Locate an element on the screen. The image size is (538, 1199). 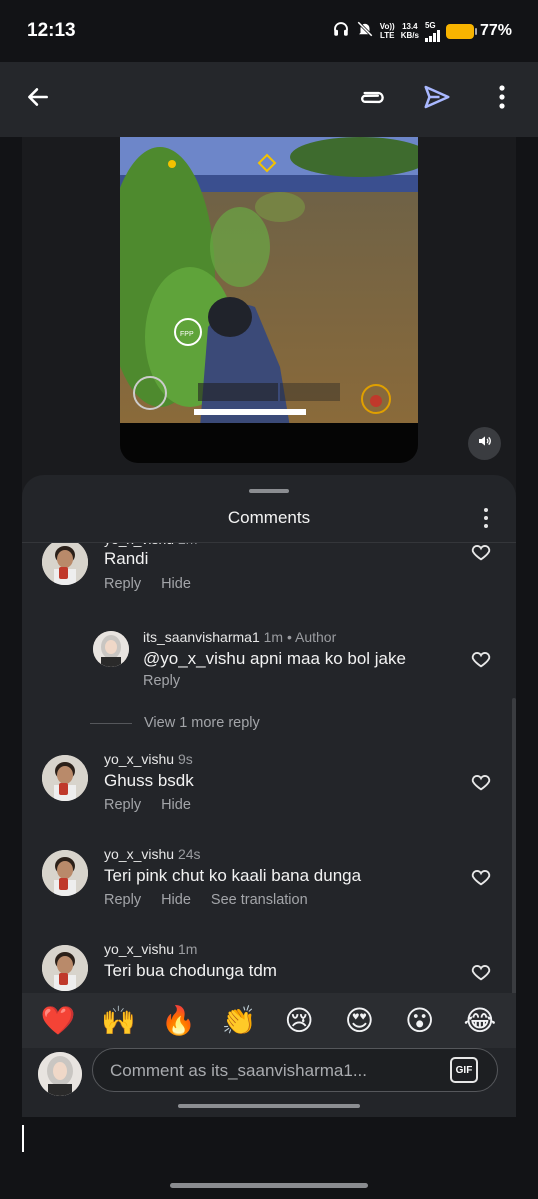
emoji-clap: 👏 is located at coordinates (239, 1021).